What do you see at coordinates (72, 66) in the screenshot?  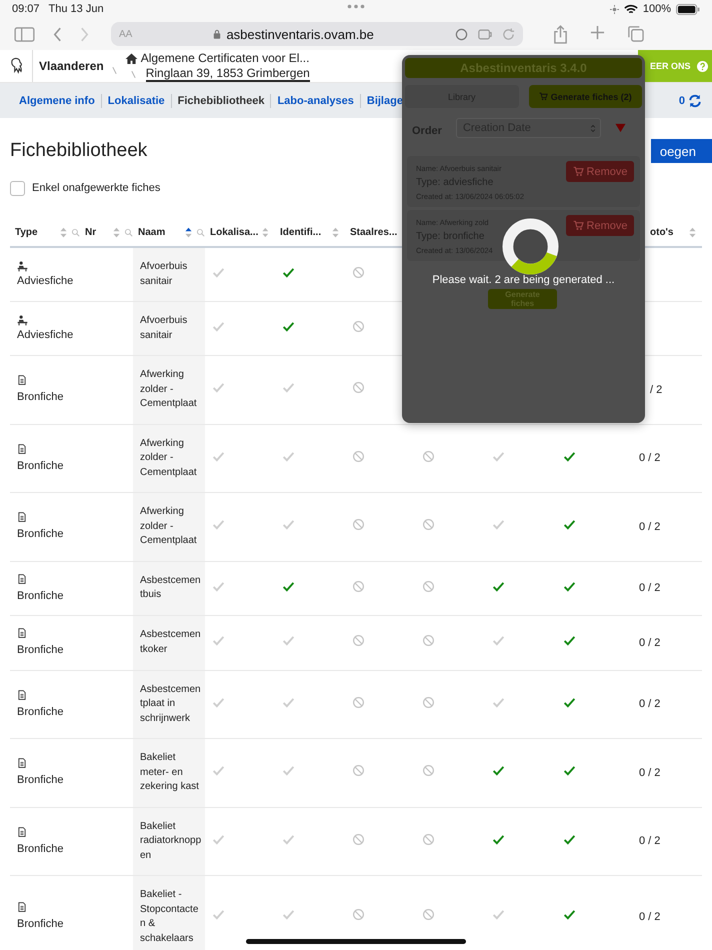 I see `brand-name: Vlaanderen` at bounding box center [72, 66].